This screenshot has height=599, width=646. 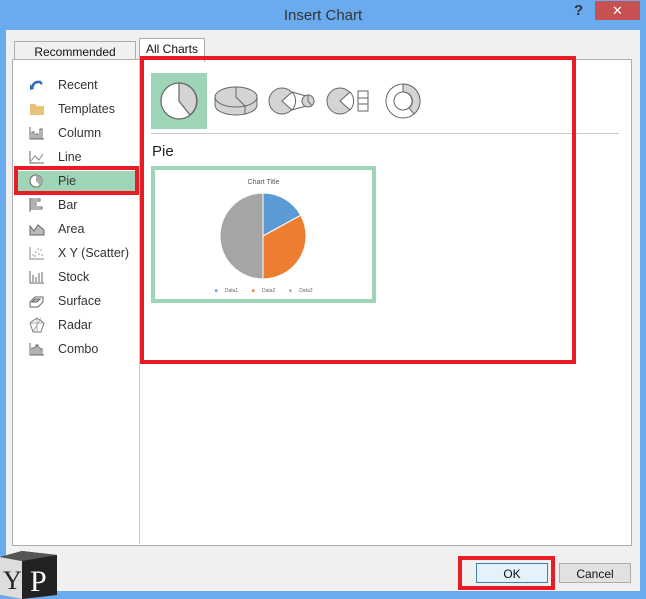 I want to click on sidebar-item-templates: Templates, so click(x=71, y=109).